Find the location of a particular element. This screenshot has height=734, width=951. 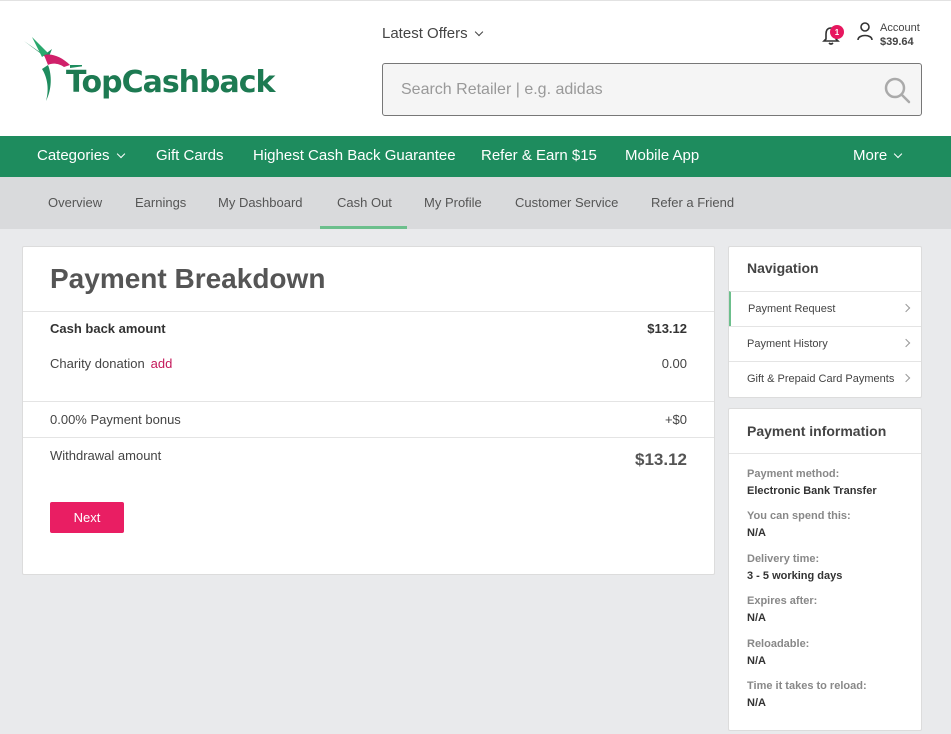

reload-time-label: Time it takes to reload: is located at coordinates (807, 686).